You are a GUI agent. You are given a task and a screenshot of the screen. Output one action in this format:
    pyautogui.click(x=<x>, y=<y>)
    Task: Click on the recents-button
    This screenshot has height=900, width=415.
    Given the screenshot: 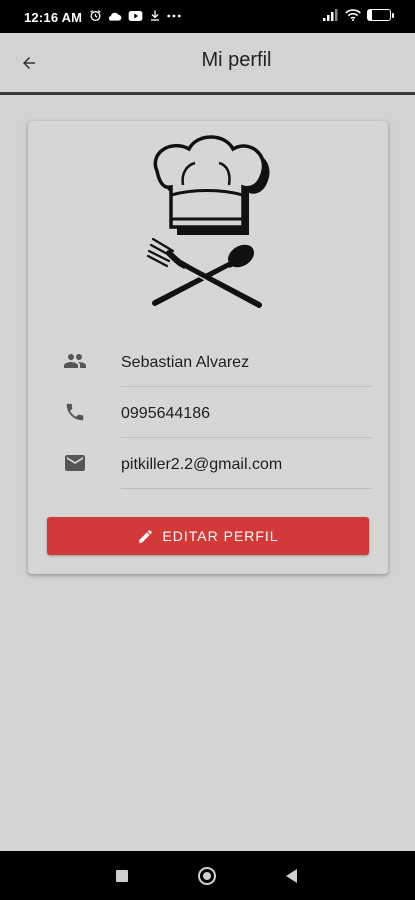 What is the action you would take?
    pyautogui.click(x=122, y=876)
    